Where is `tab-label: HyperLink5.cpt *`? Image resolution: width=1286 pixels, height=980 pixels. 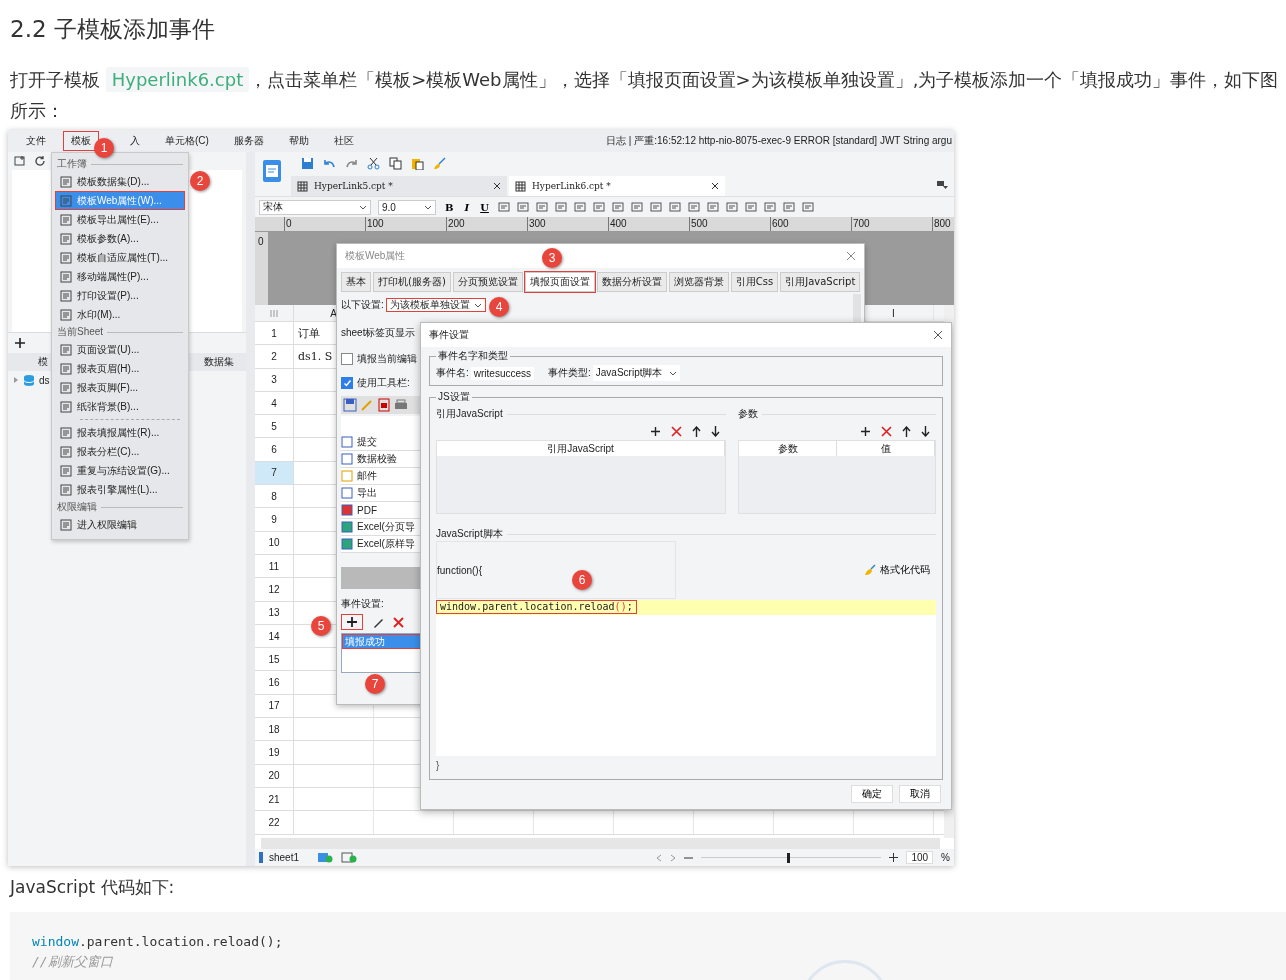 tab-label: HyperLink5.cpt * is located at coordinates (353, 186).